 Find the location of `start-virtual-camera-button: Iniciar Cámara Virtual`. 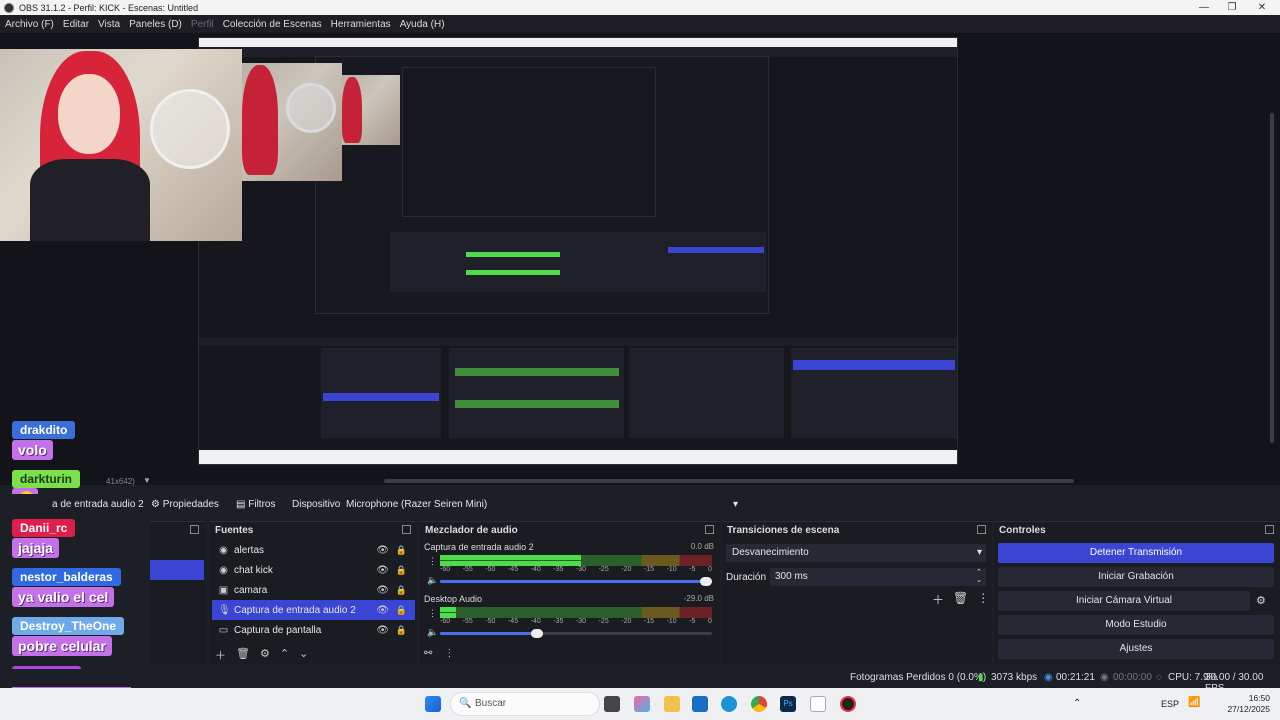

start-virtual-camera-button: Iniciar Cámara Virtual is located at coordinates (1124, 601).